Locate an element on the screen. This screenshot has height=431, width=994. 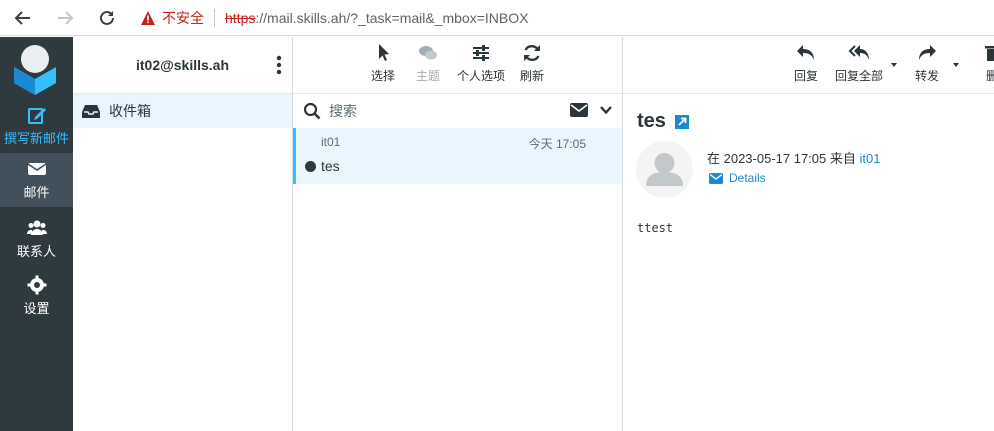
list-toolbar: 选择 主题 个人选项 刷新 is located at coordinates (457, 65).